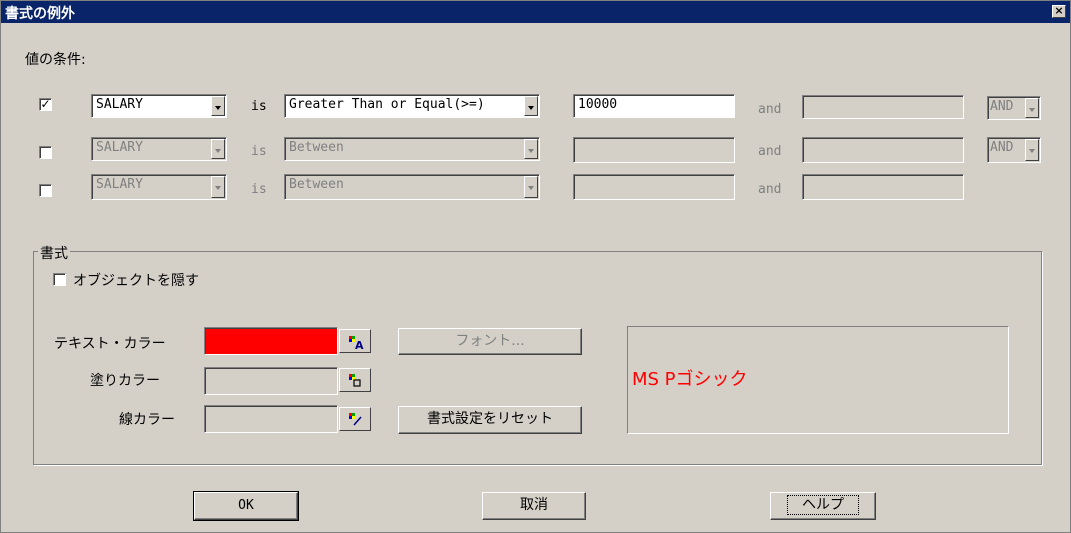 The width and height of the screenshot is (1071, 533). What do you see at coordinates (259, 189) in the screenshot?
I see `condition-3-is-label: is` at bounding box center [259, 189].